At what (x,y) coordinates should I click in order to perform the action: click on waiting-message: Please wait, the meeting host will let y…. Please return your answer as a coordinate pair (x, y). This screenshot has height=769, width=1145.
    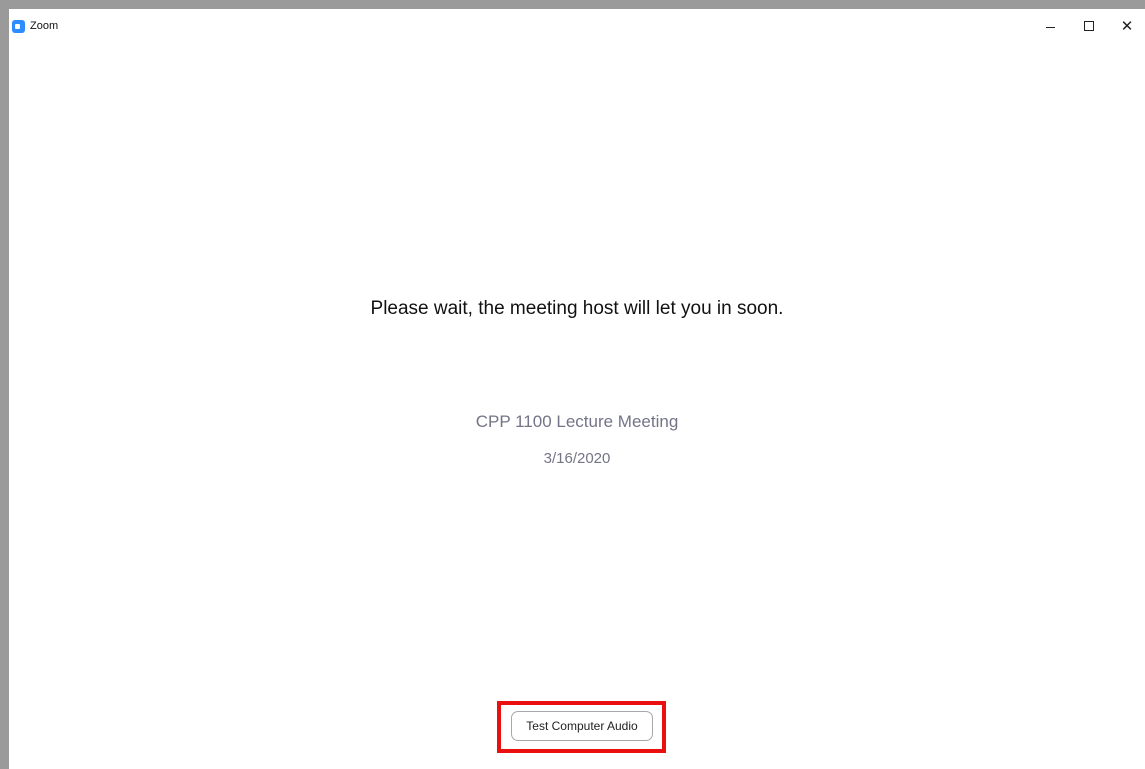
    Looking at the image, I should click on (577, 308).